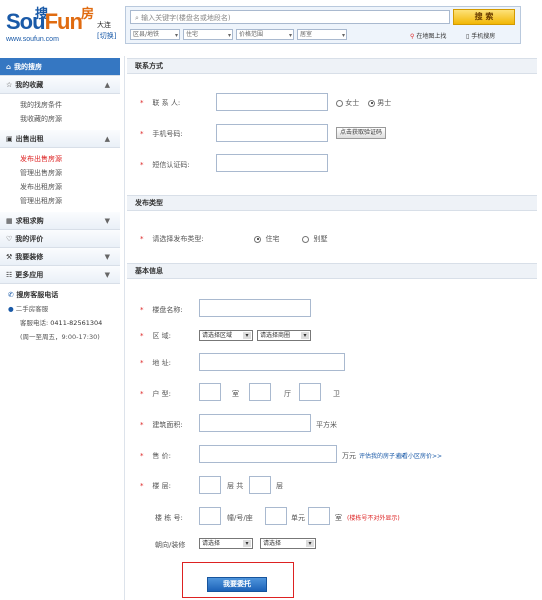 The height and width of the screenshot is (600, 542). What do you see at coordinates (251, 34) in the screenshot?
I see `filter-price-label: 价格范围` at bounding box center [251, 34].